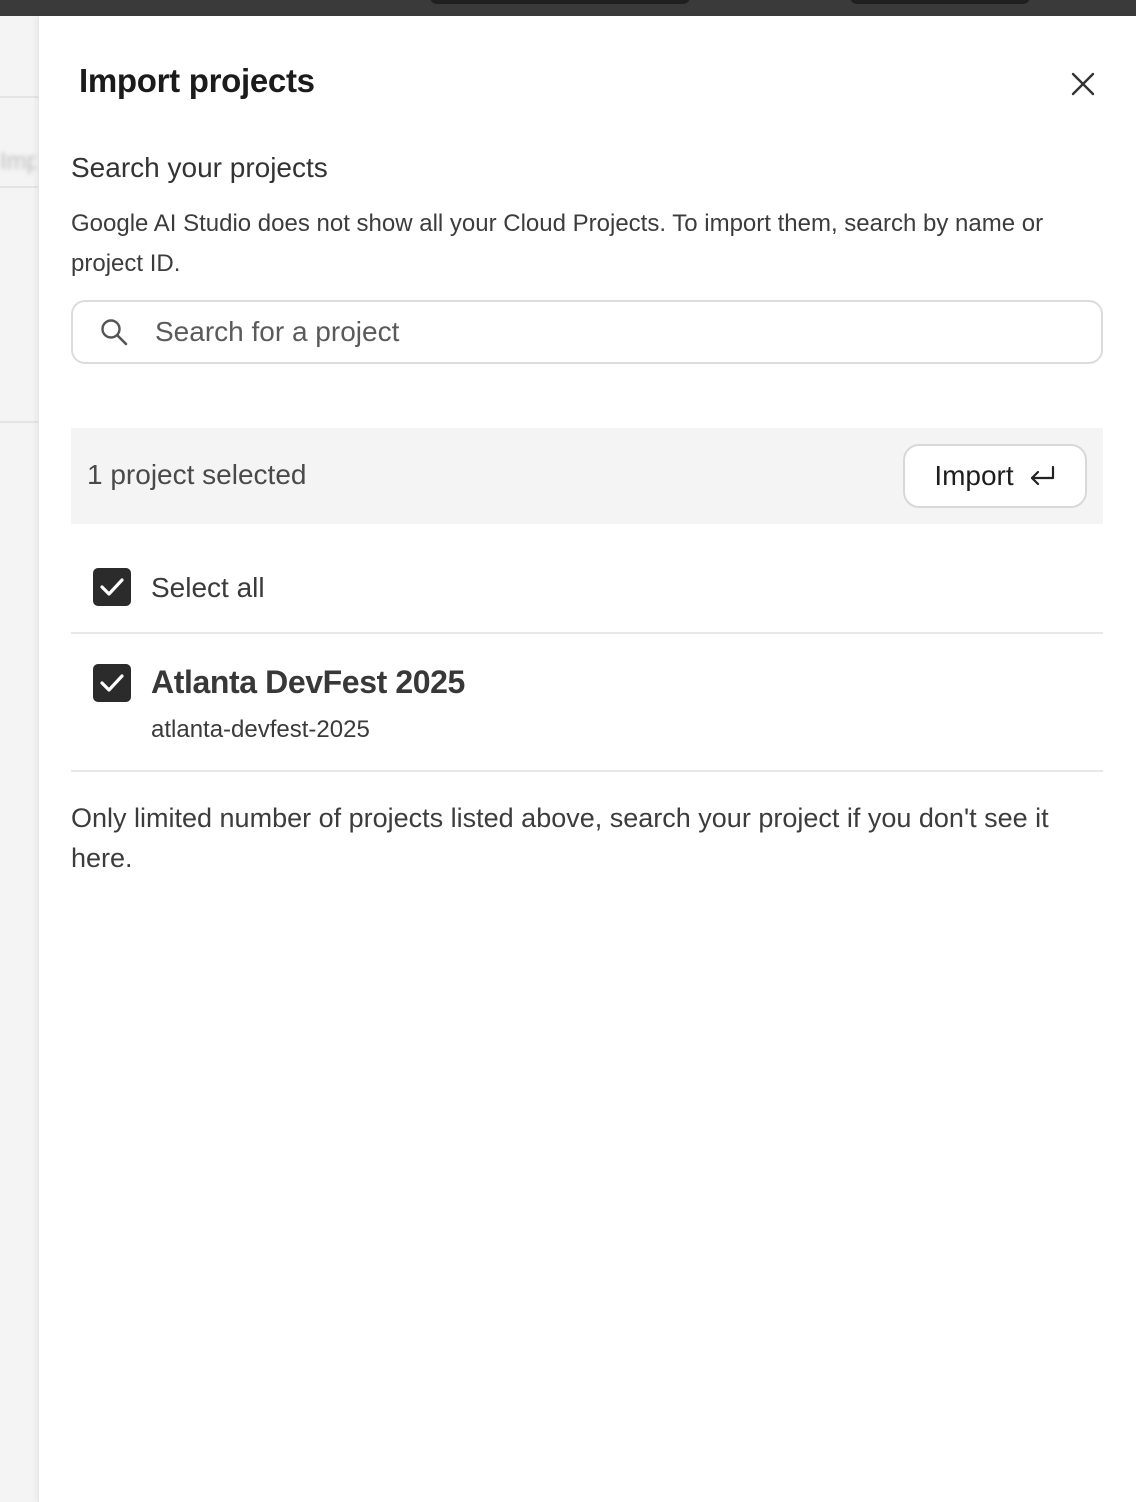  I want to click on top-bar, so click(568, 8).